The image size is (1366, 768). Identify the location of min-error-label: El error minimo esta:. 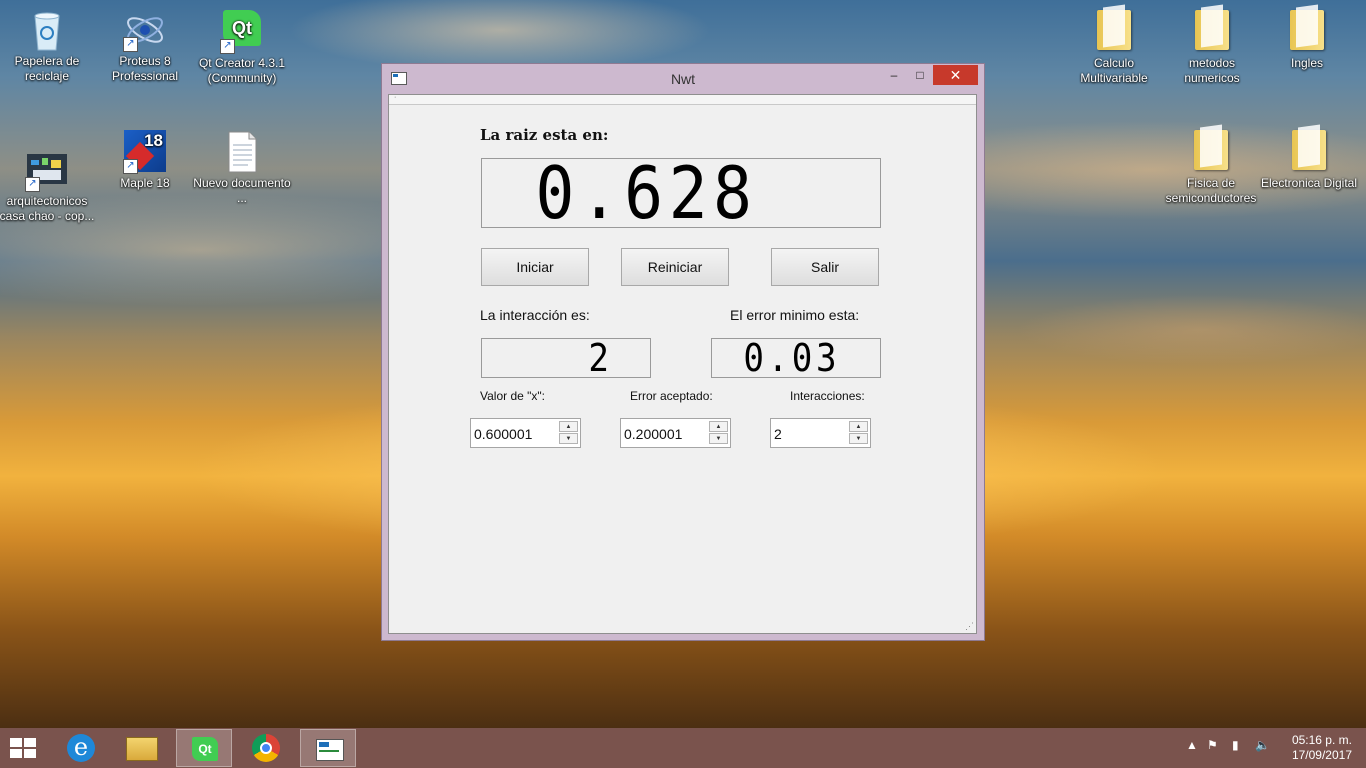
(795, 315).